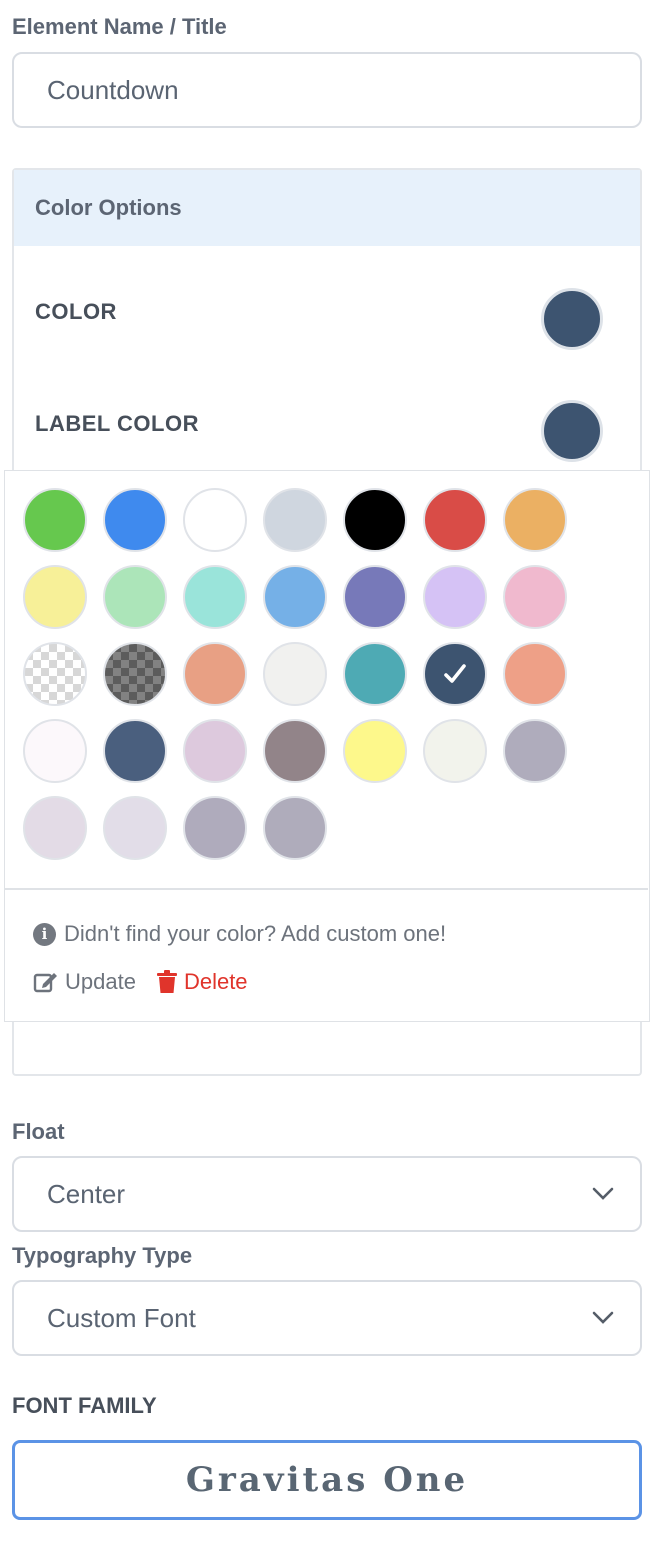 The height and width of the screenshot is (1542, 658). Describe the element at coordinates (572, 319) in the screenshot. I see `color-swatch-button` at that location.